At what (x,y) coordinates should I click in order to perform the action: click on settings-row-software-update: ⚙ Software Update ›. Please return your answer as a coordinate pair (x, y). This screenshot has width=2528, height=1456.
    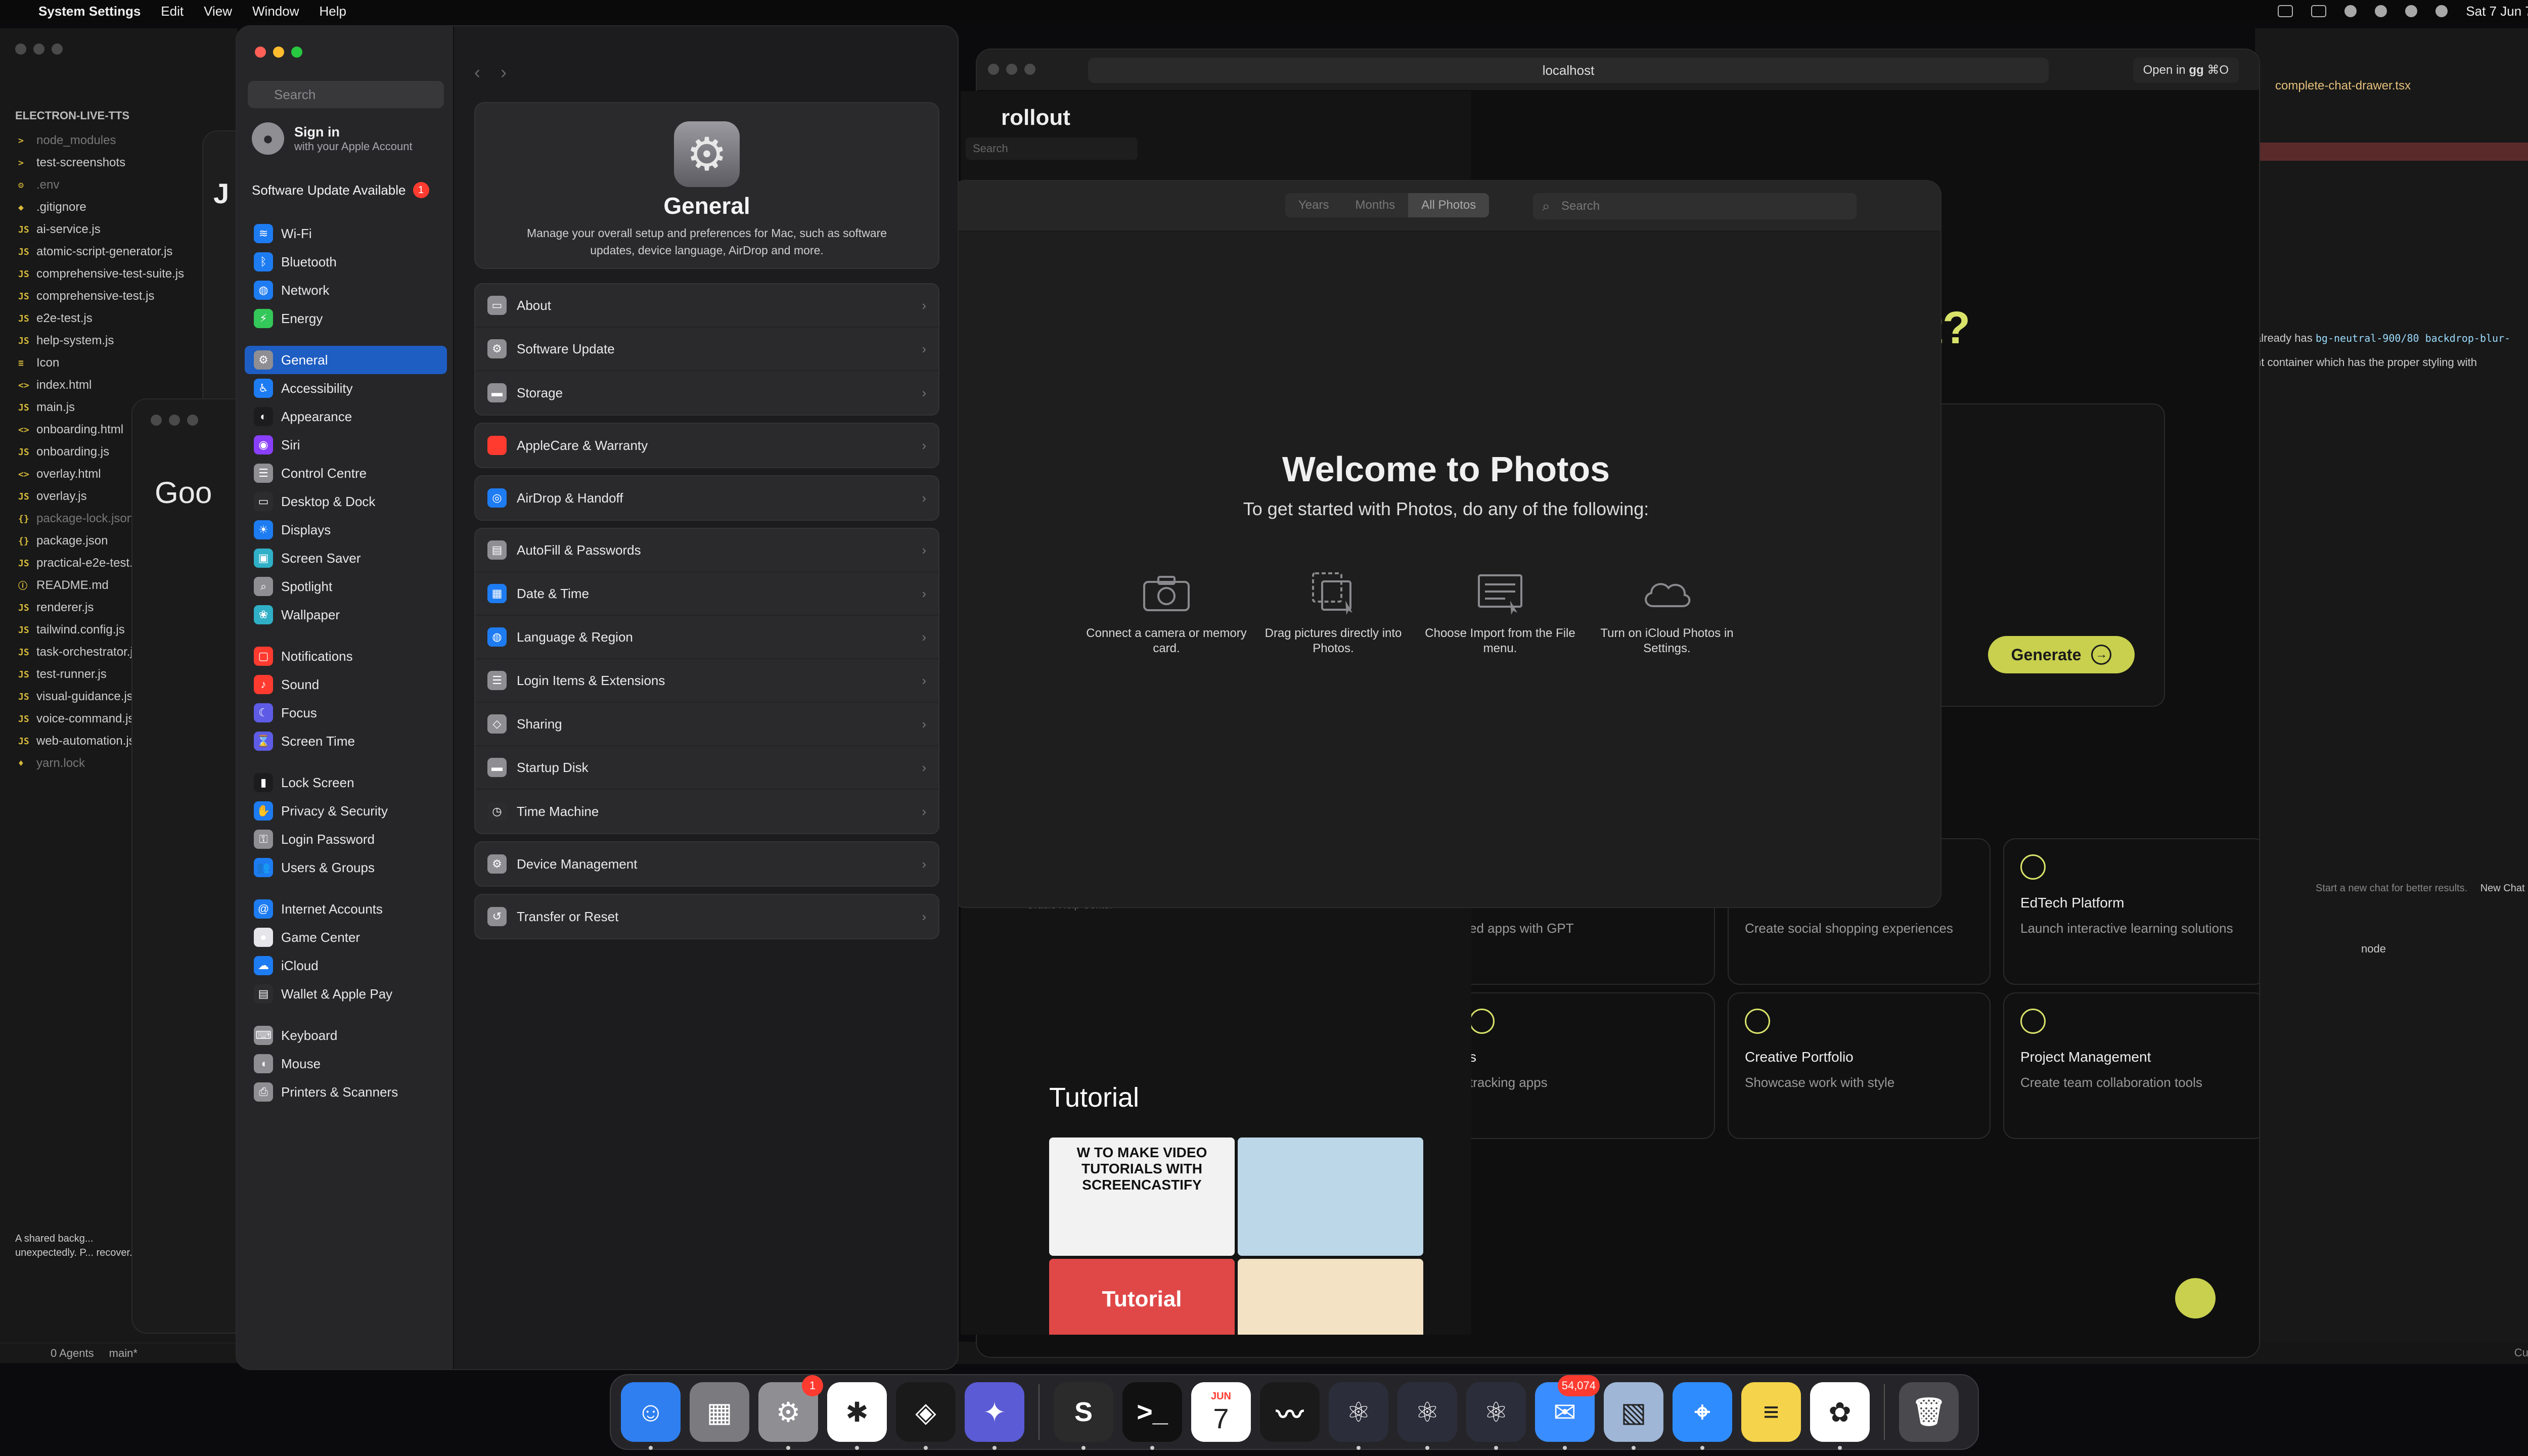
    Looking at the image, I should click on (707, 349).